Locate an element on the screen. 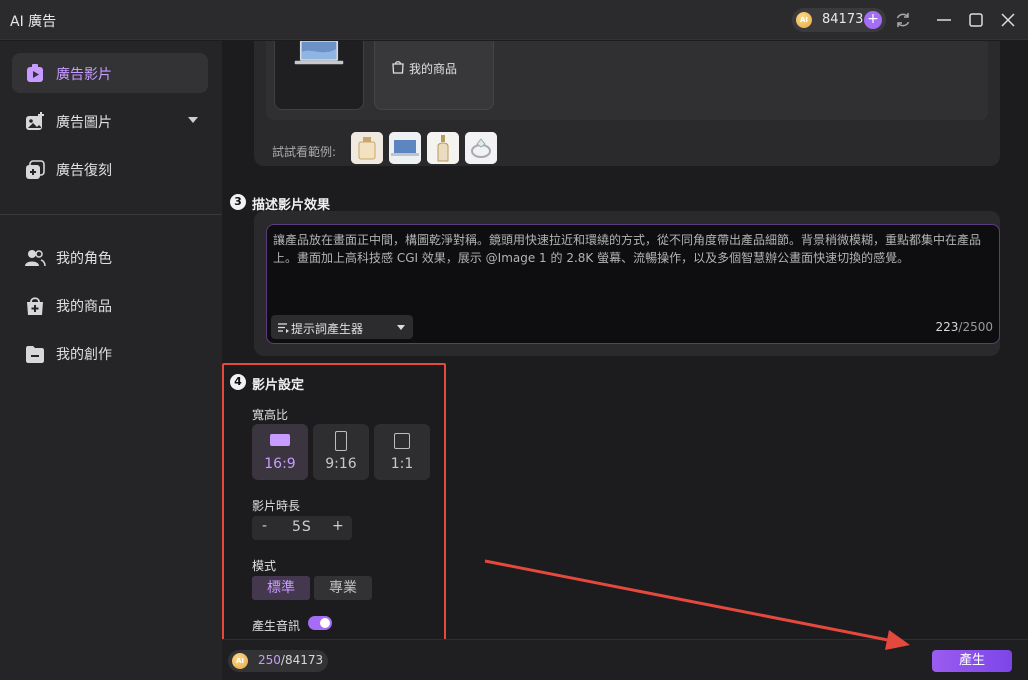 The width and height of the screenshot is (1028, 680). cost-text: 250/84173 is located at coordinates (290, 660).